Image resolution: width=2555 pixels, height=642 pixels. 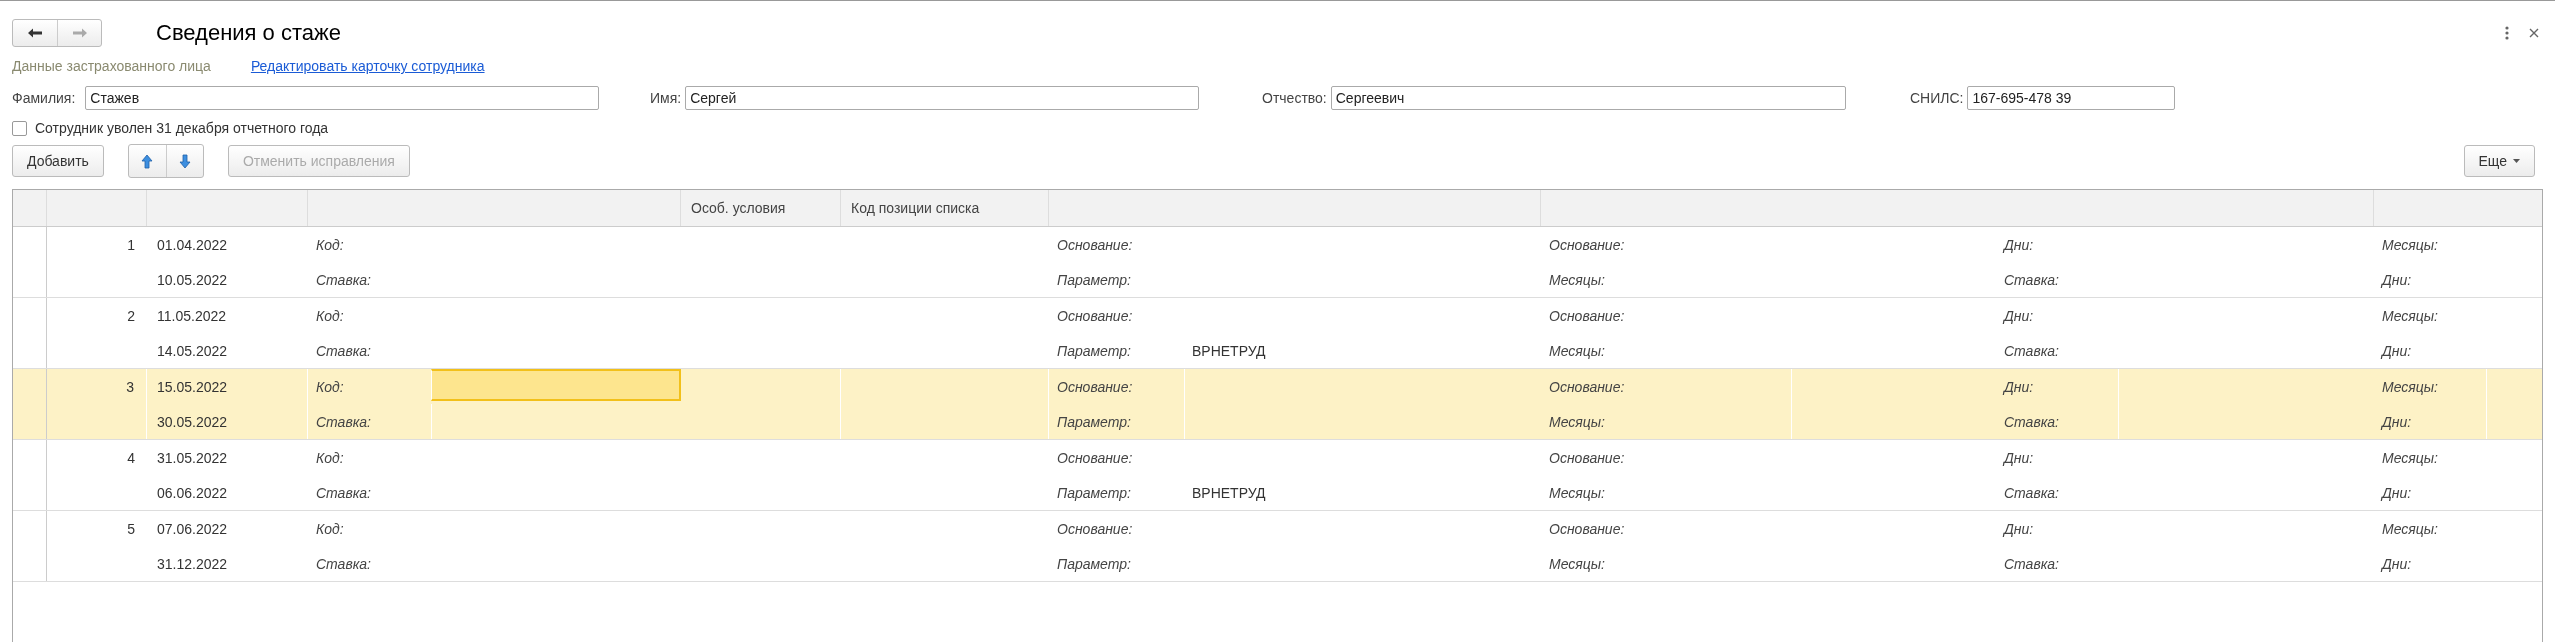 I want to click on field-label: СНИЛС:, so click(x=1937, y=98).